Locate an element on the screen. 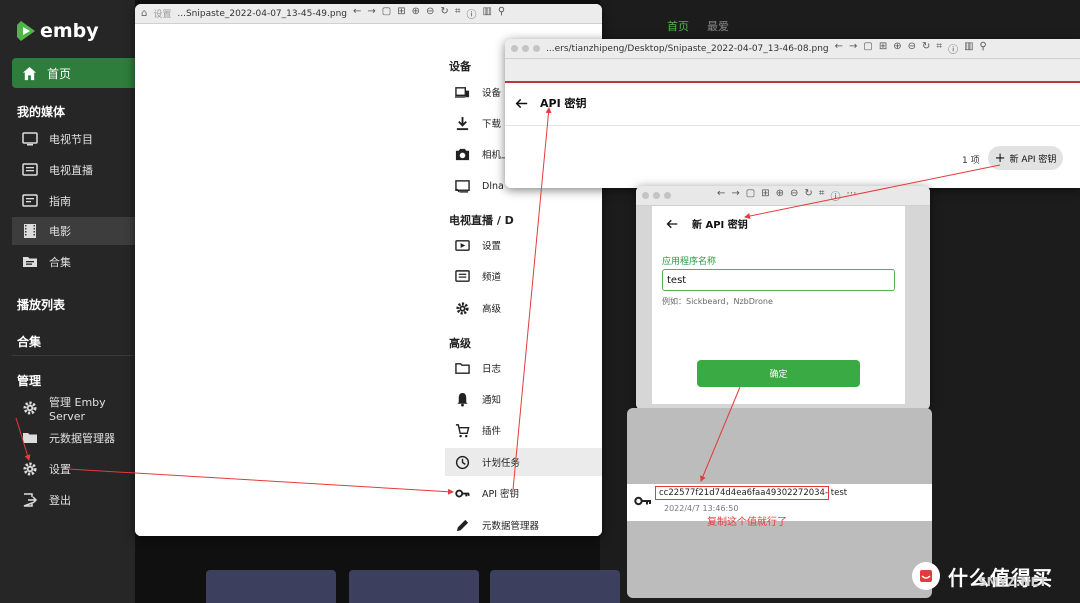  menu-item-plugins: 插件 is located at coordinates (528, 430).